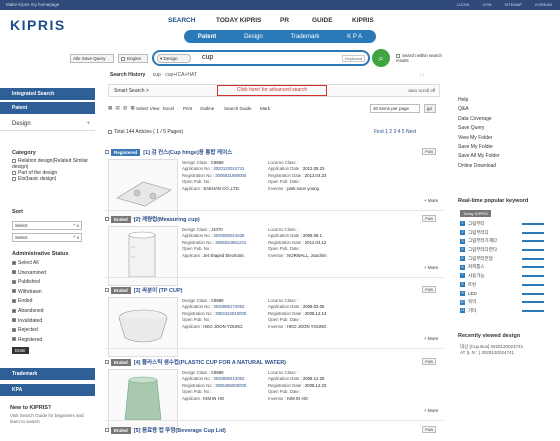 This screenshot has height=441, width=560. Describe the element at coordinates (248, 20) in the screenshot. I see `nav-today-kipris: TODAY KIPRIS` at that location.